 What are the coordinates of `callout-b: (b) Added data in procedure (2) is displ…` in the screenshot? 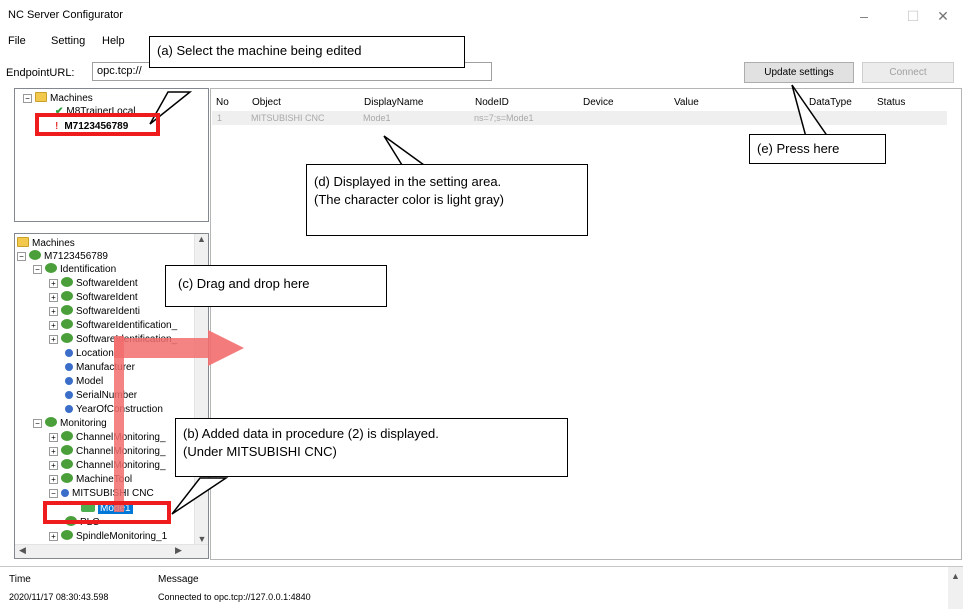 It's located at (371, 447).